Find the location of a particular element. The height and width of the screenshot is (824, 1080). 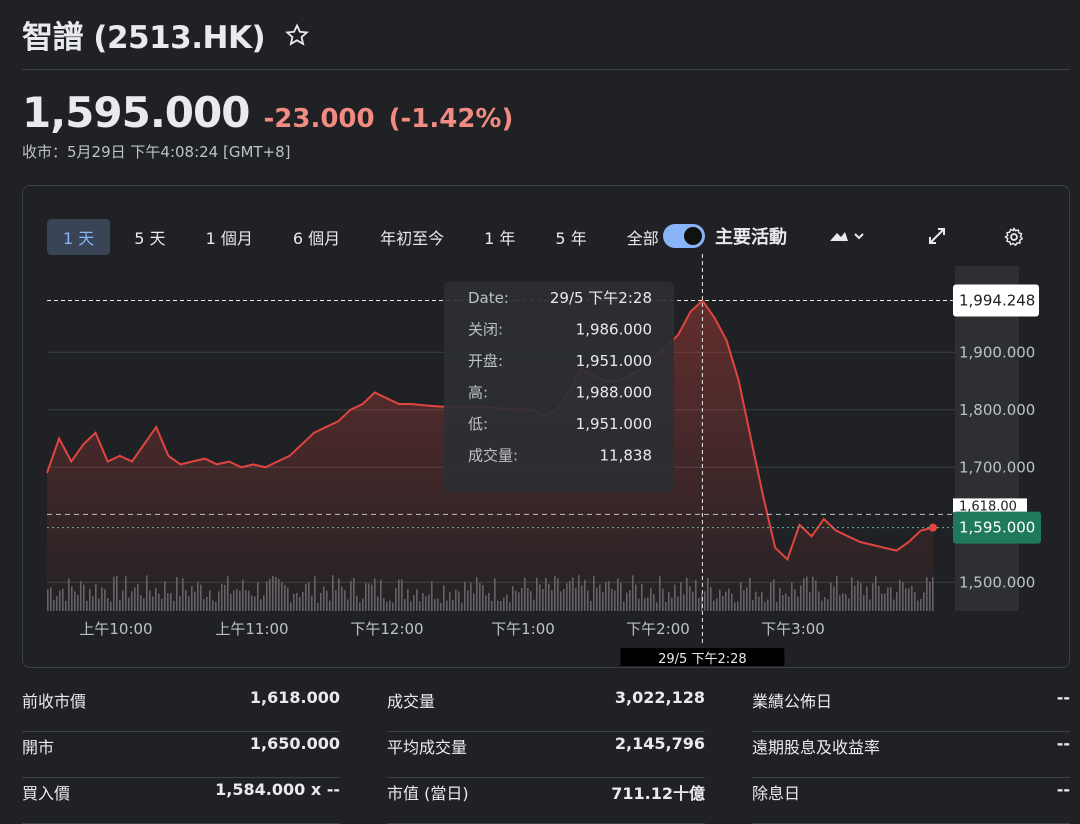

stat-row: 開市 1,650.000 is located at coordinates (181, 755).